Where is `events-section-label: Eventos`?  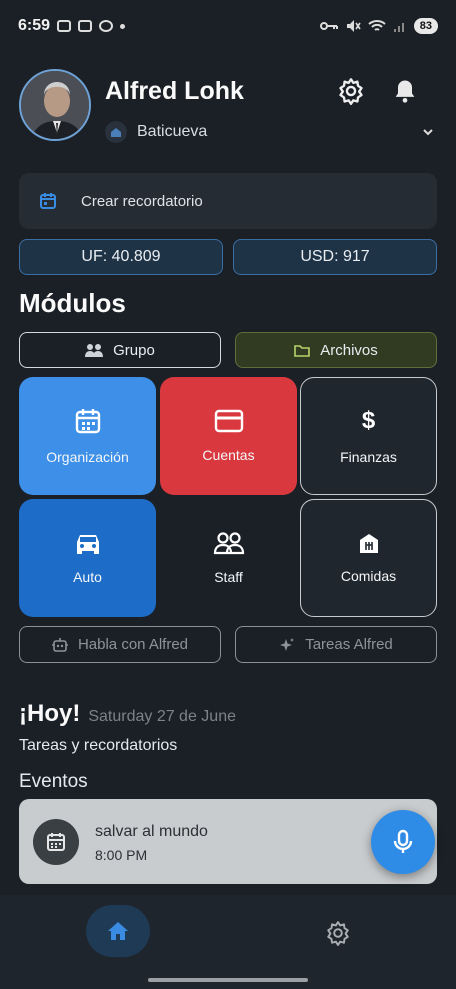
events-section-label: Eventos is located at coordinates (53, 781).